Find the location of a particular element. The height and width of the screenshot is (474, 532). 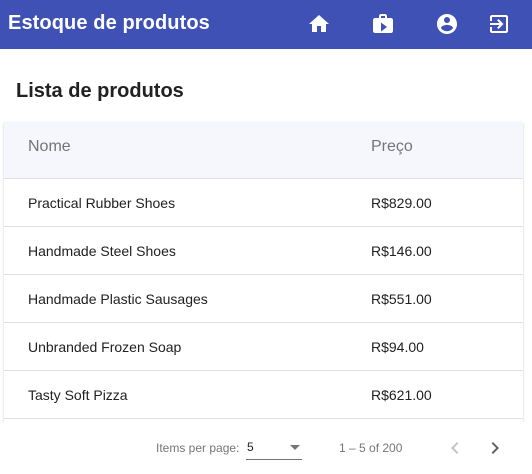

column-header-price: Preço is located at coordinates (392, 147).